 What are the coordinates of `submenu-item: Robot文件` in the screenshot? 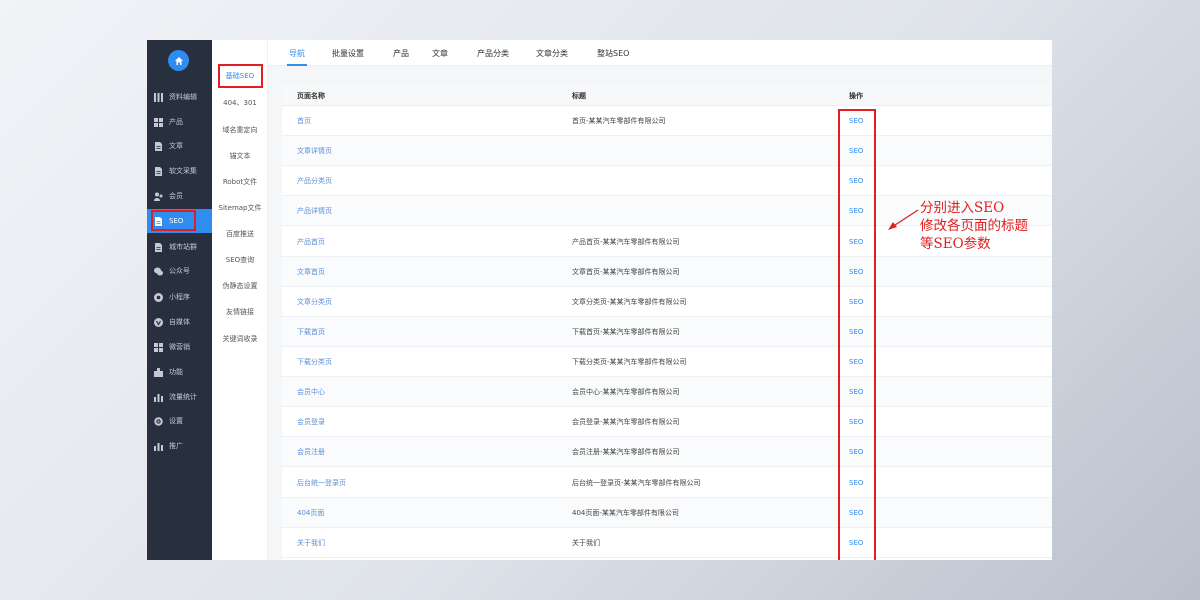 It's located at (240, 182).